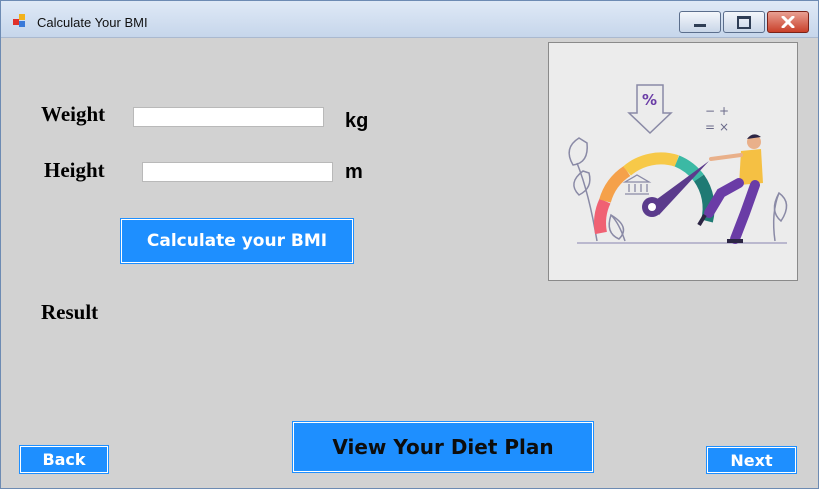 The height and width of the screenshot is (489, 819). Describe the element at coordinates (21, 21) in the screenshot. I see `app-icon` at that location.